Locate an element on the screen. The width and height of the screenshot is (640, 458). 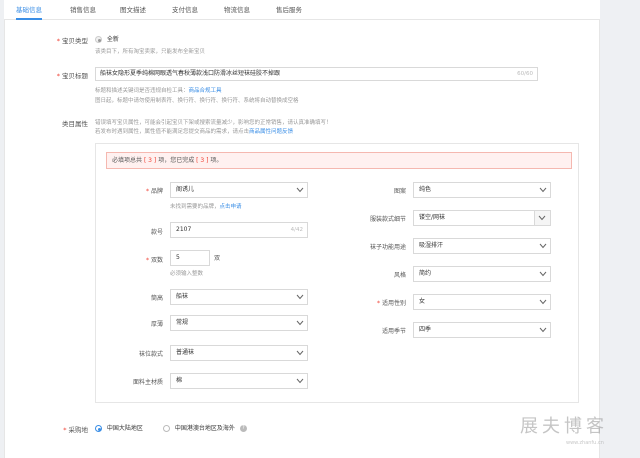
tube-height-select: 船袜 is located at coordinates (239, 297).